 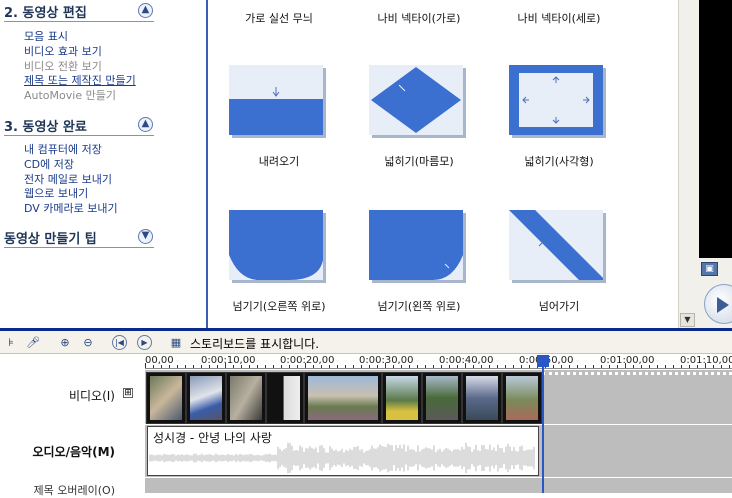 I want to click on scroll-down-icon: ▼, so click(x=687, y=320).